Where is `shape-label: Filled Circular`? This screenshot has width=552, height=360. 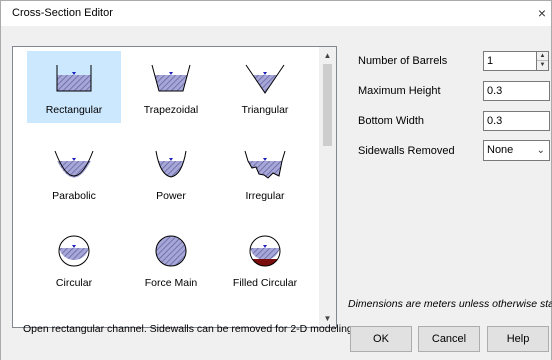 shape-label: Filled Circular is located at coordinates (265, 283).